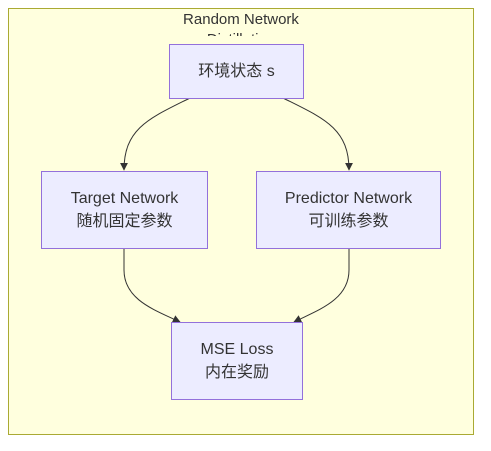 The width and height of the screenshot is (491, 451). What do you see at coordinates (348, 198) in the screenshot?
I see `node-predictor-title: Predictor Network` at bounding box center [348, 198].